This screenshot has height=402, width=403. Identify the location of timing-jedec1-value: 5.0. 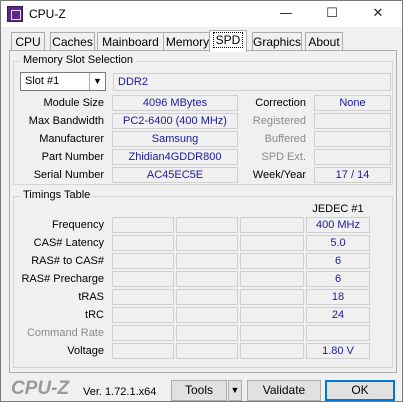
(338, 243).